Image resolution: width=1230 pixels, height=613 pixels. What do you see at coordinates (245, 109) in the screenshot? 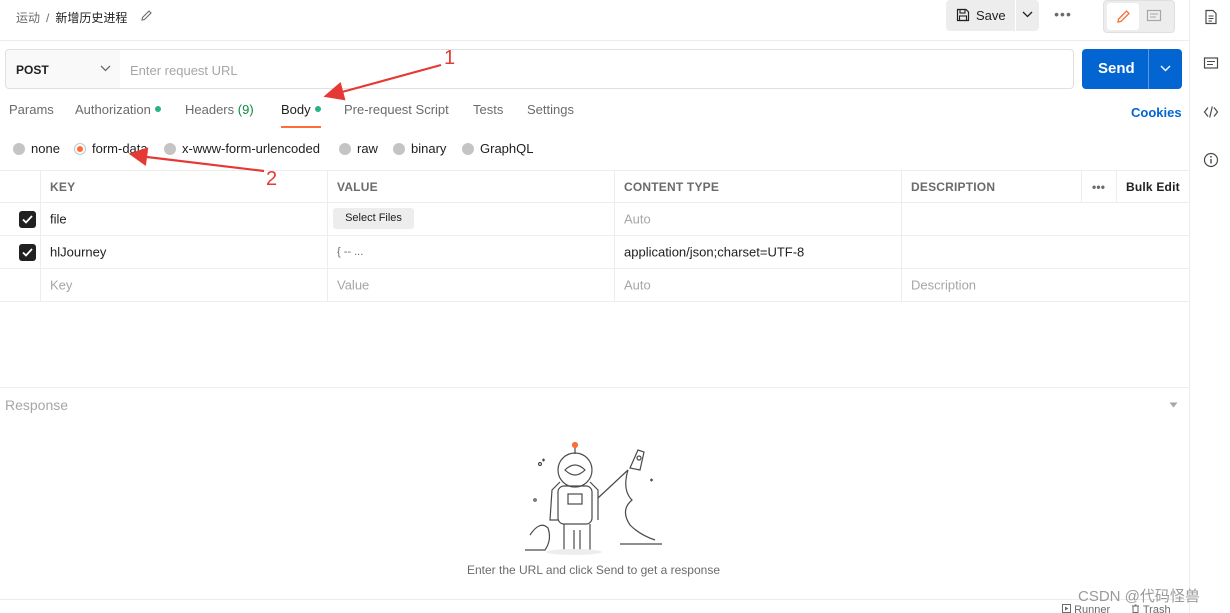
I see `headers-count: (9)` at bounding box center [245, 109].